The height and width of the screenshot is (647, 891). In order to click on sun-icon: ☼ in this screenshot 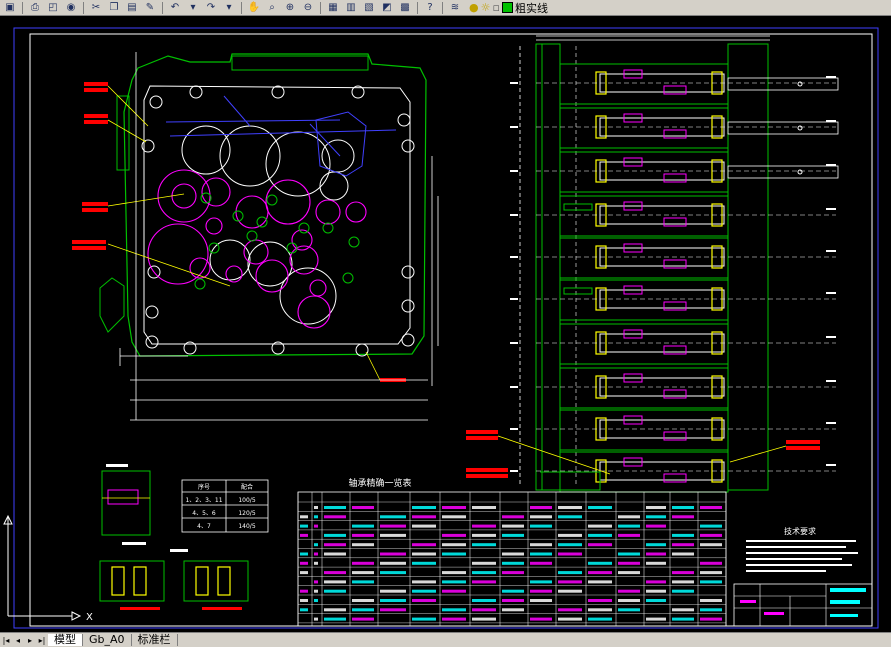, I will do `click(486, 7)`.